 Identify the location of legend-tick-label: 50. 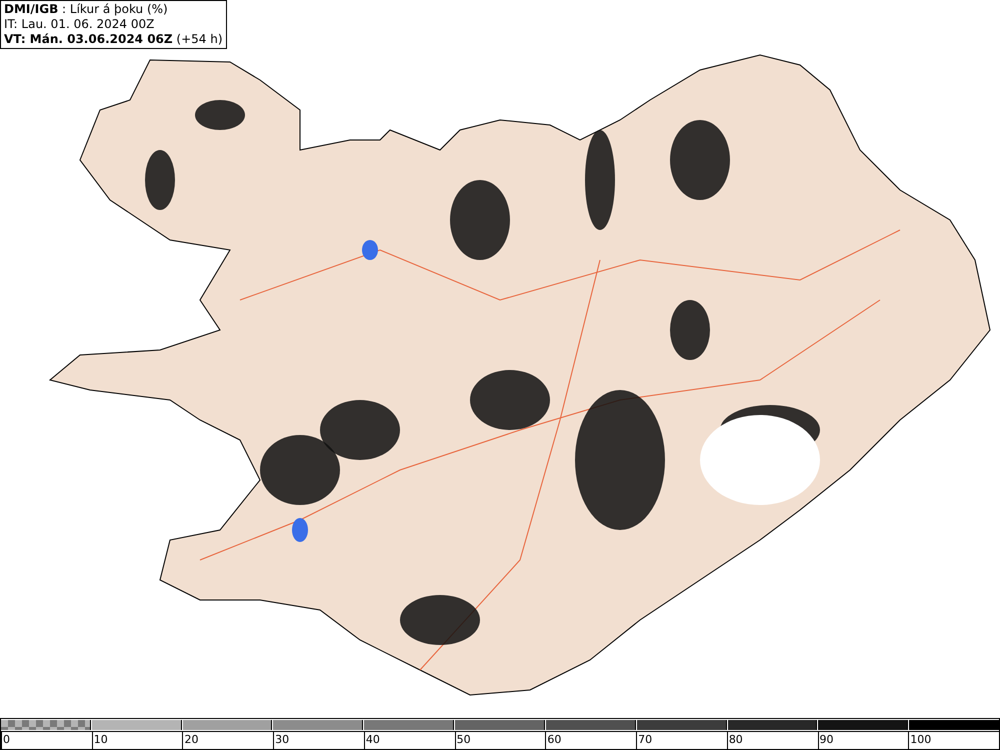
(500, 740).